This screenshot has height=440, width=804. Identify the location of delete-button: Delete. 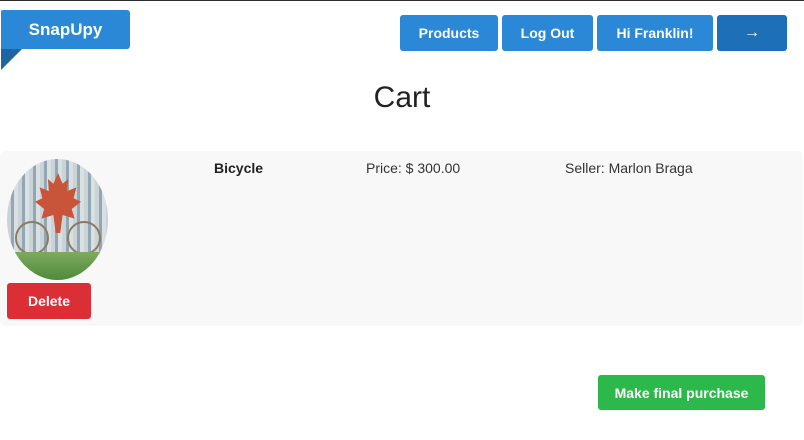
(49, 301).